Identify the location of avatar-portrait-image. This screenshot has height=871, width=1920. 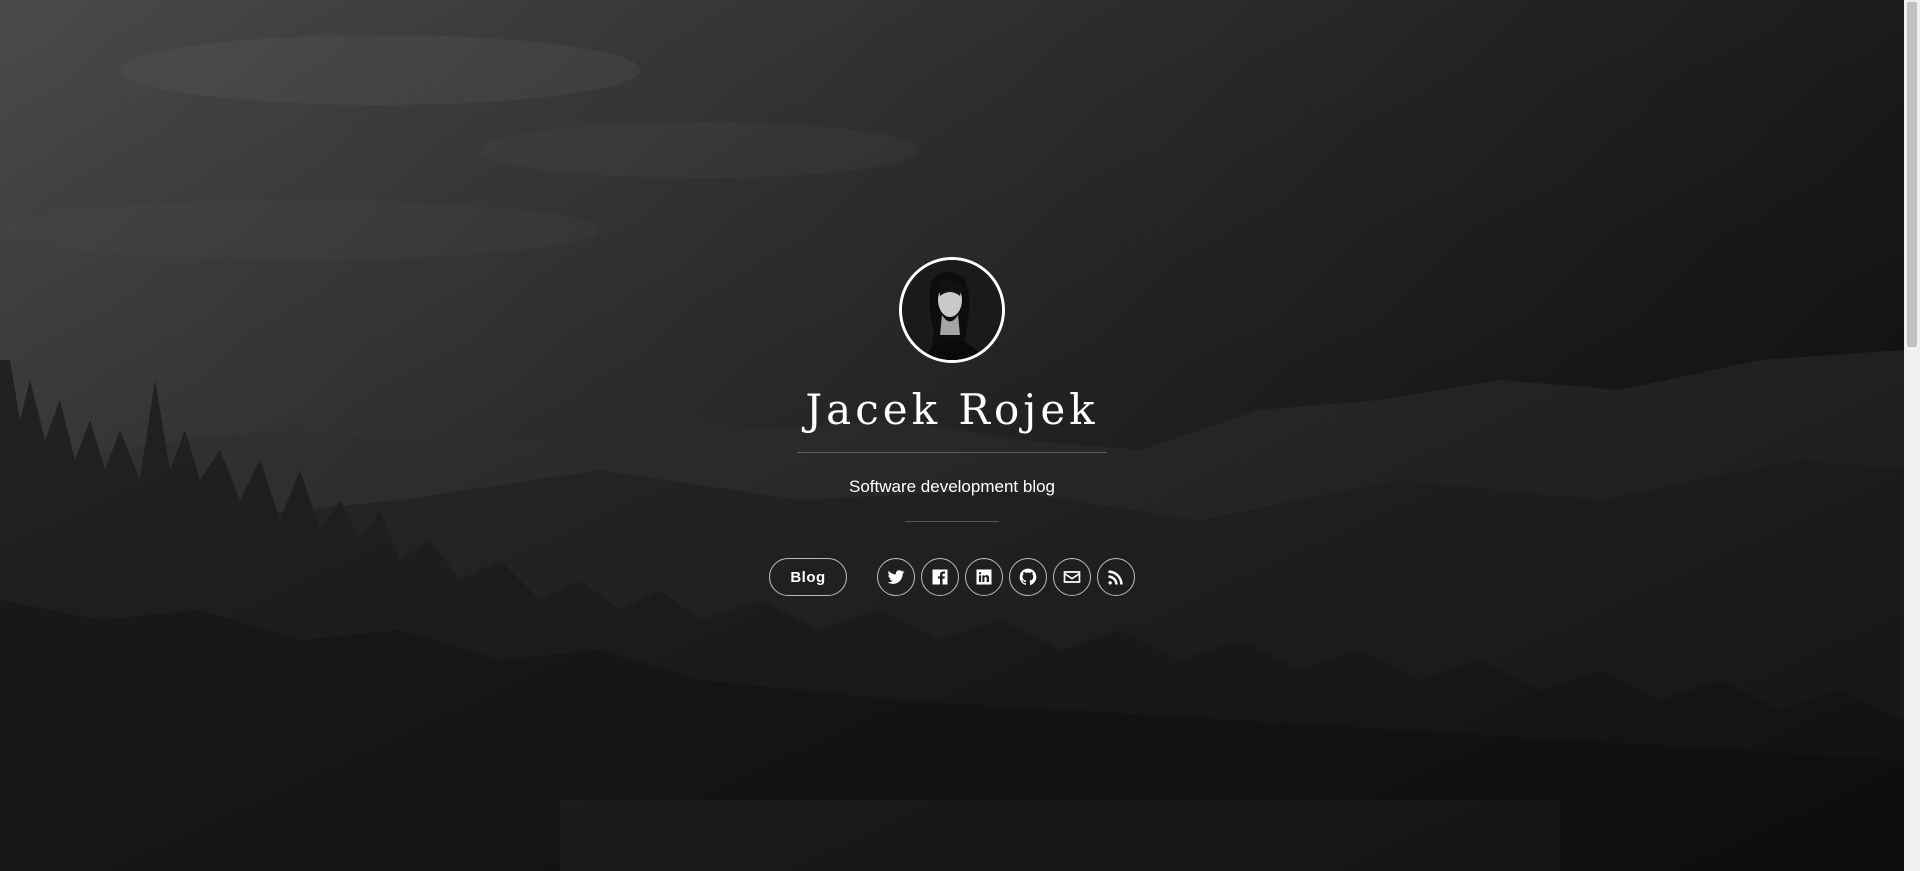
(952, 310).